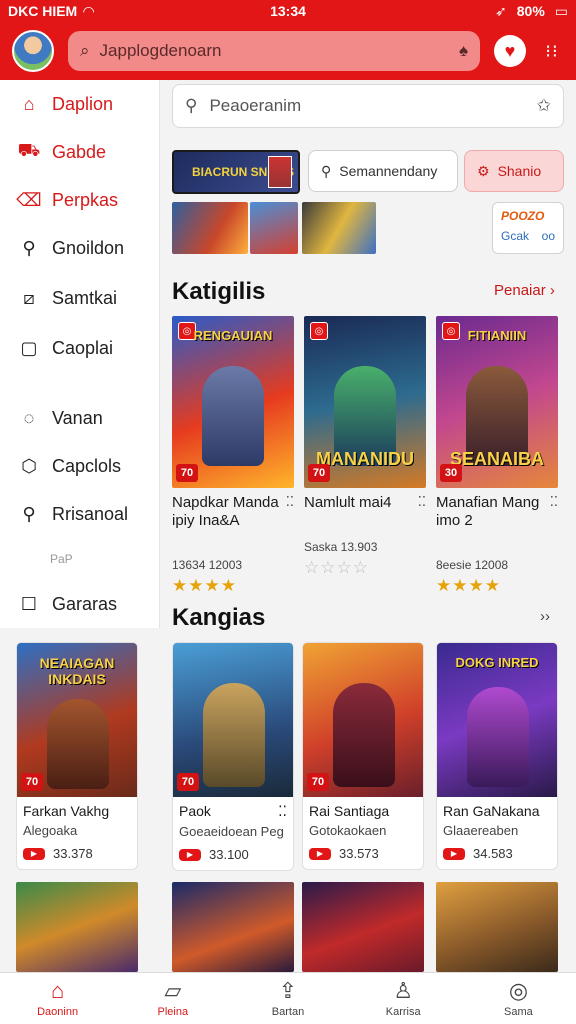  I want to click on double-chevron-icon: ››, so click(545, 616).